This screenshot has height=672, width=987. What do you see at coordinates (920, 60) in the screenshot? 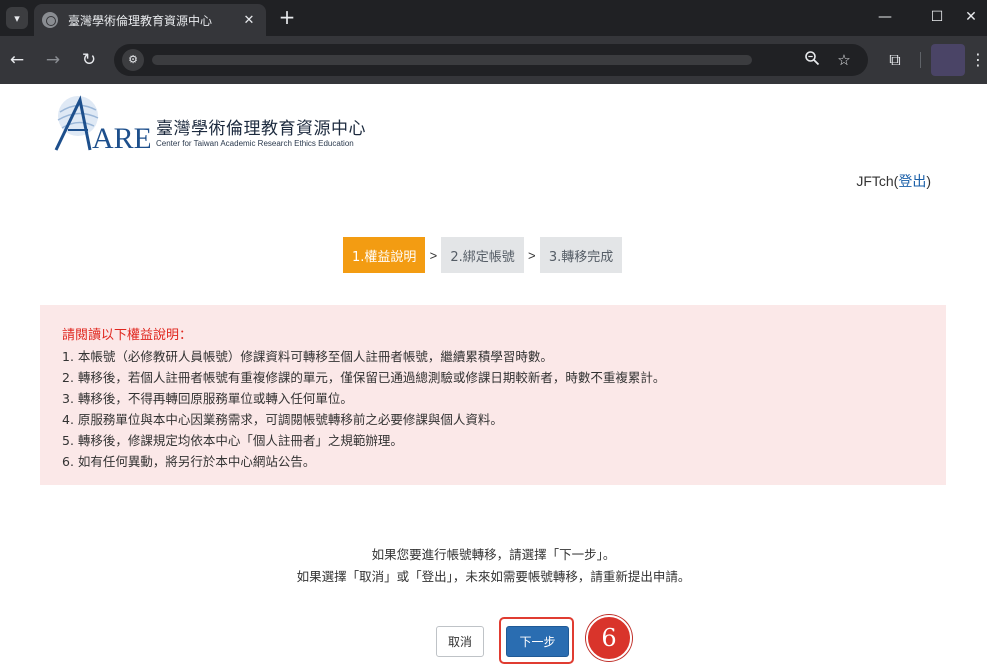
I see `toolbar-divider` at bounding box center [920, 60].